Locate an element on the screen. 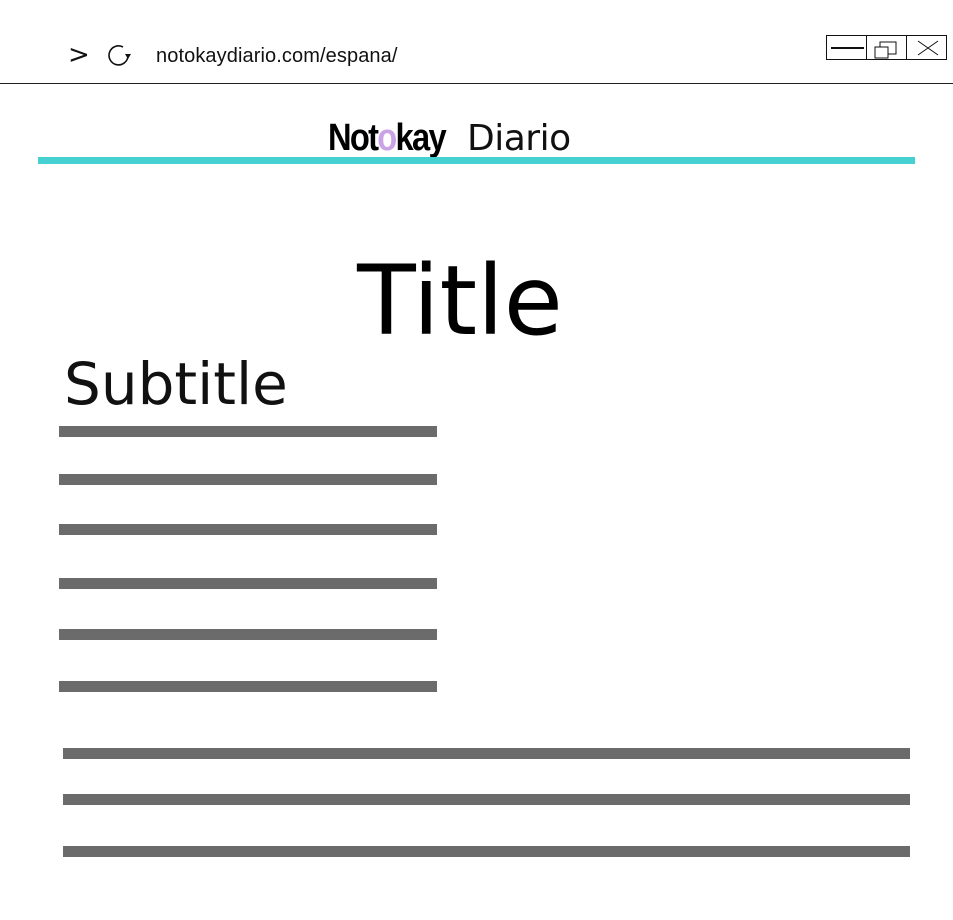 The width and height of the screenshot is (953, 920). site-logo: Notokay Diario is located at coordinates (449, 138).